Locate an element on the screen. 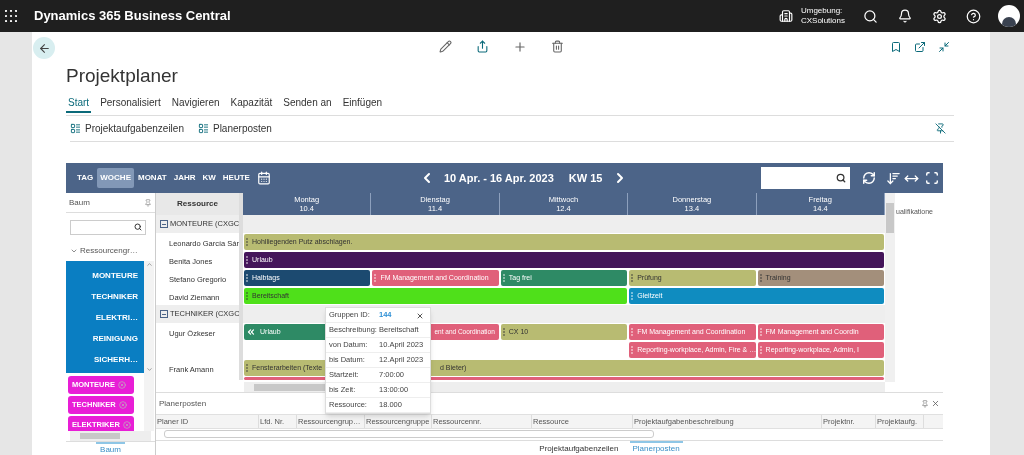 The image size is (1024, 455). action-button: Projektaufgabenzeilen is located at coordinates (127, 128).